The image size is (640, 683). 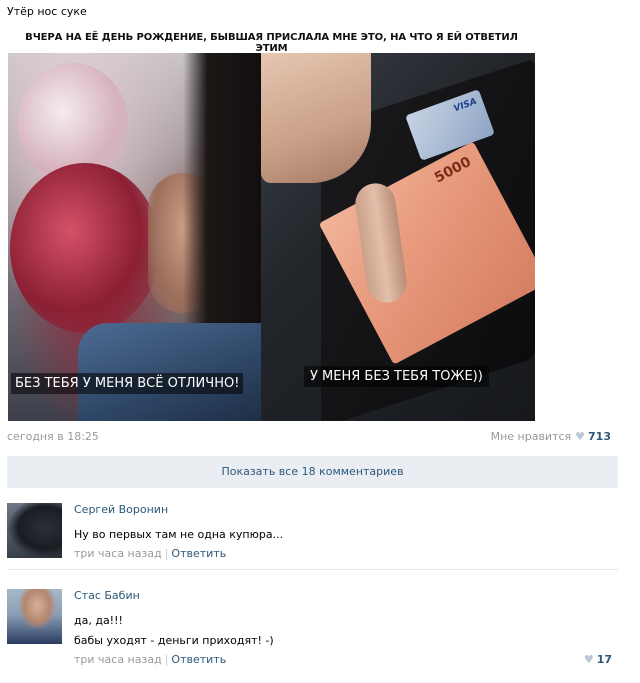 What do you see at coordinates (170, 372) in the screenshot?
I see `denim-jacket` at bounding box center [170, 372].